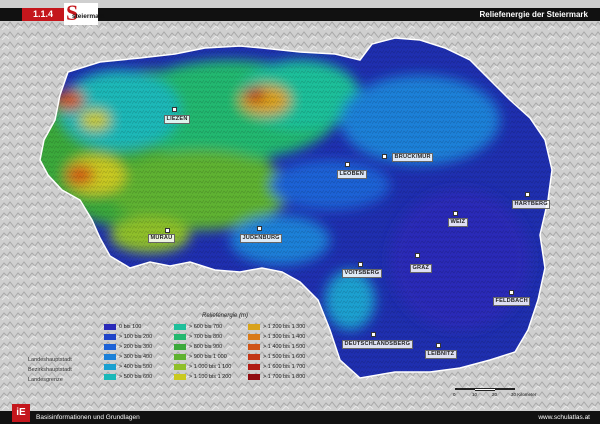  Describe the element at coordinates (136, 377) in the screenshot. I see `legend-label: > 500 bis 600` at that location.